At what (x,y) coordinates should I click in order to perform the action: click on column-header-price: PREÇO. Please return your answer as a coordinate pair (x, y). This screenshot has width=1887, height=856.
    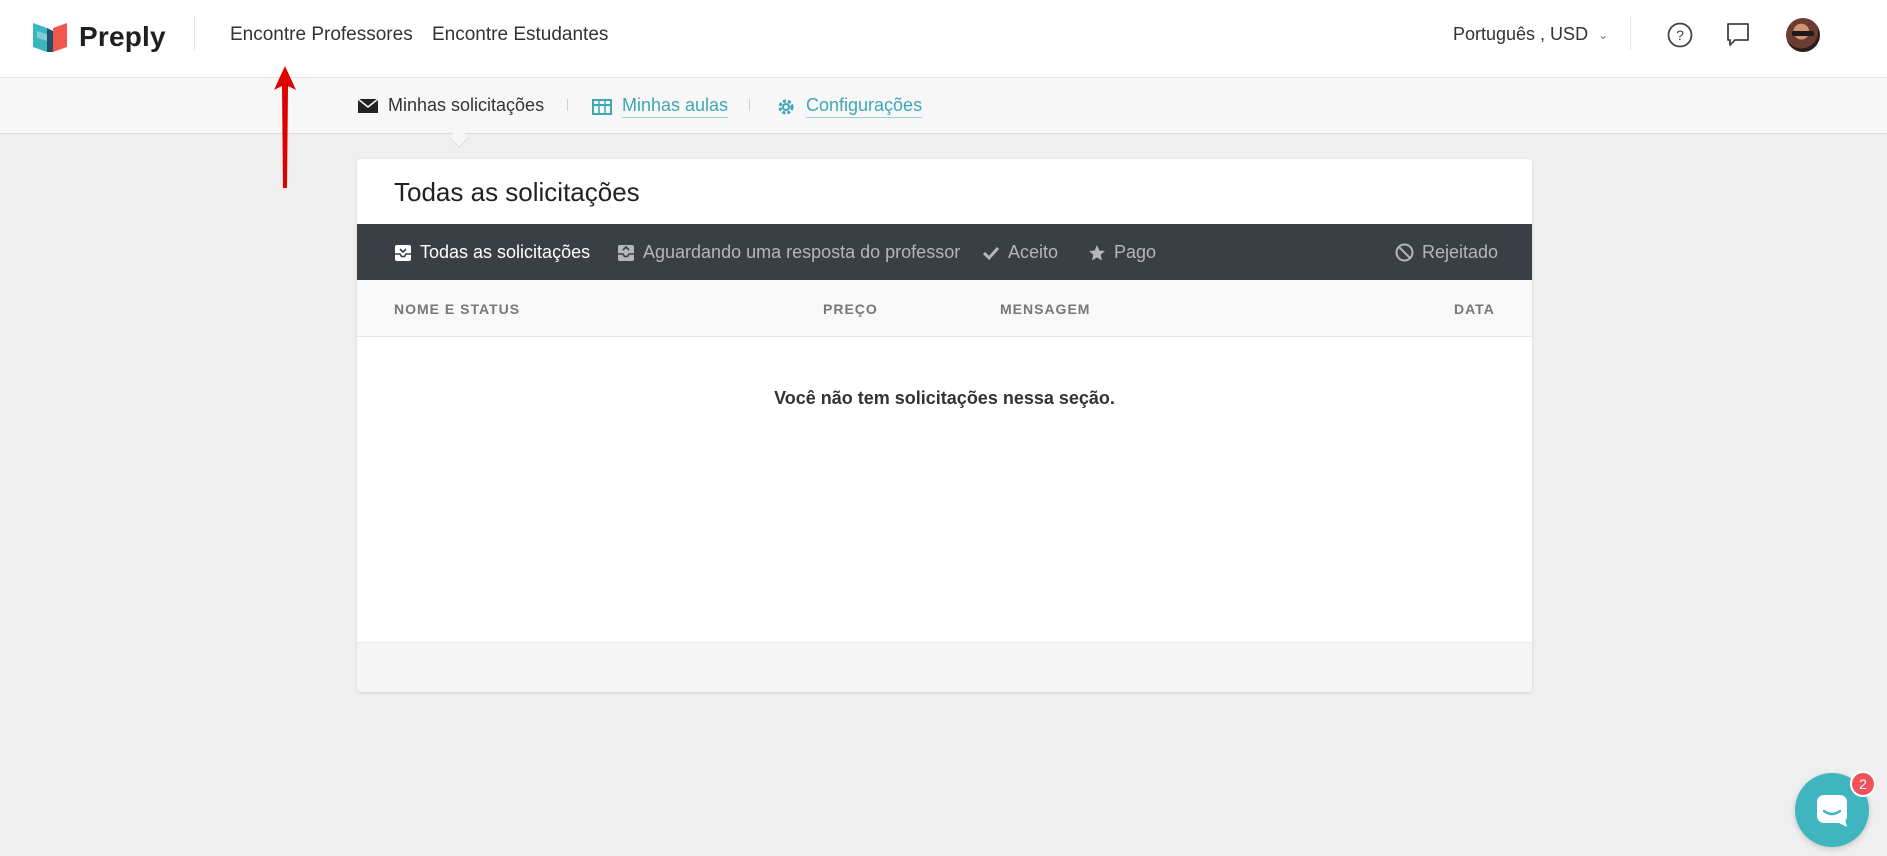
    Looking at the image, I should click on (850, 309).